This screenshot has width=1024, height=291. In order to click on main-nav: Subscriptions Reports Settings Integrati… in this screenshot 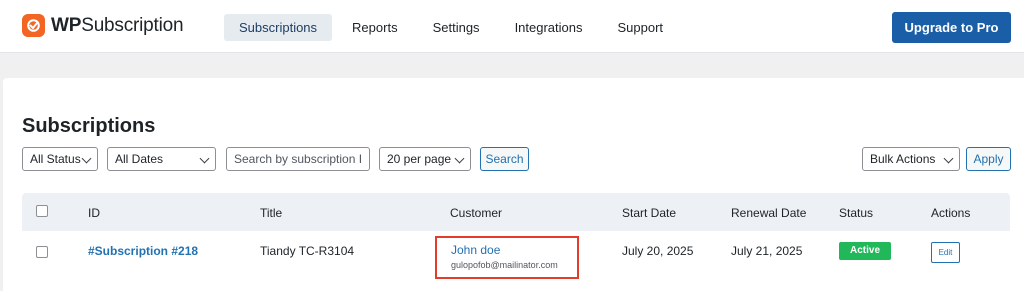, I will do `click(453, 27)`.